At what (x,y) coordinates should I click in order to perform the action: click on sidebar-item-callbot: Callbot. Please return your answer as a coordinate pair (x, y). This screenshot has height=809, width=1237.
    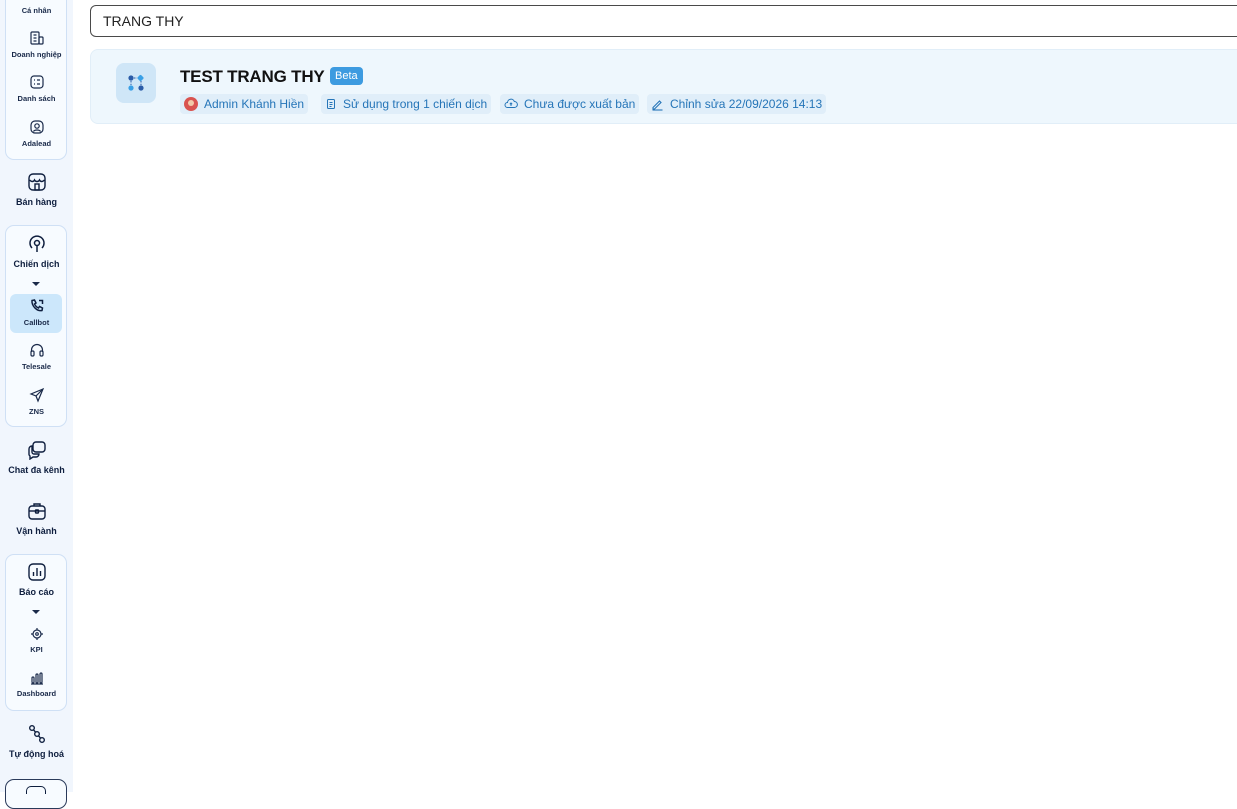
    Looking at the image, I should click on (36, 312).